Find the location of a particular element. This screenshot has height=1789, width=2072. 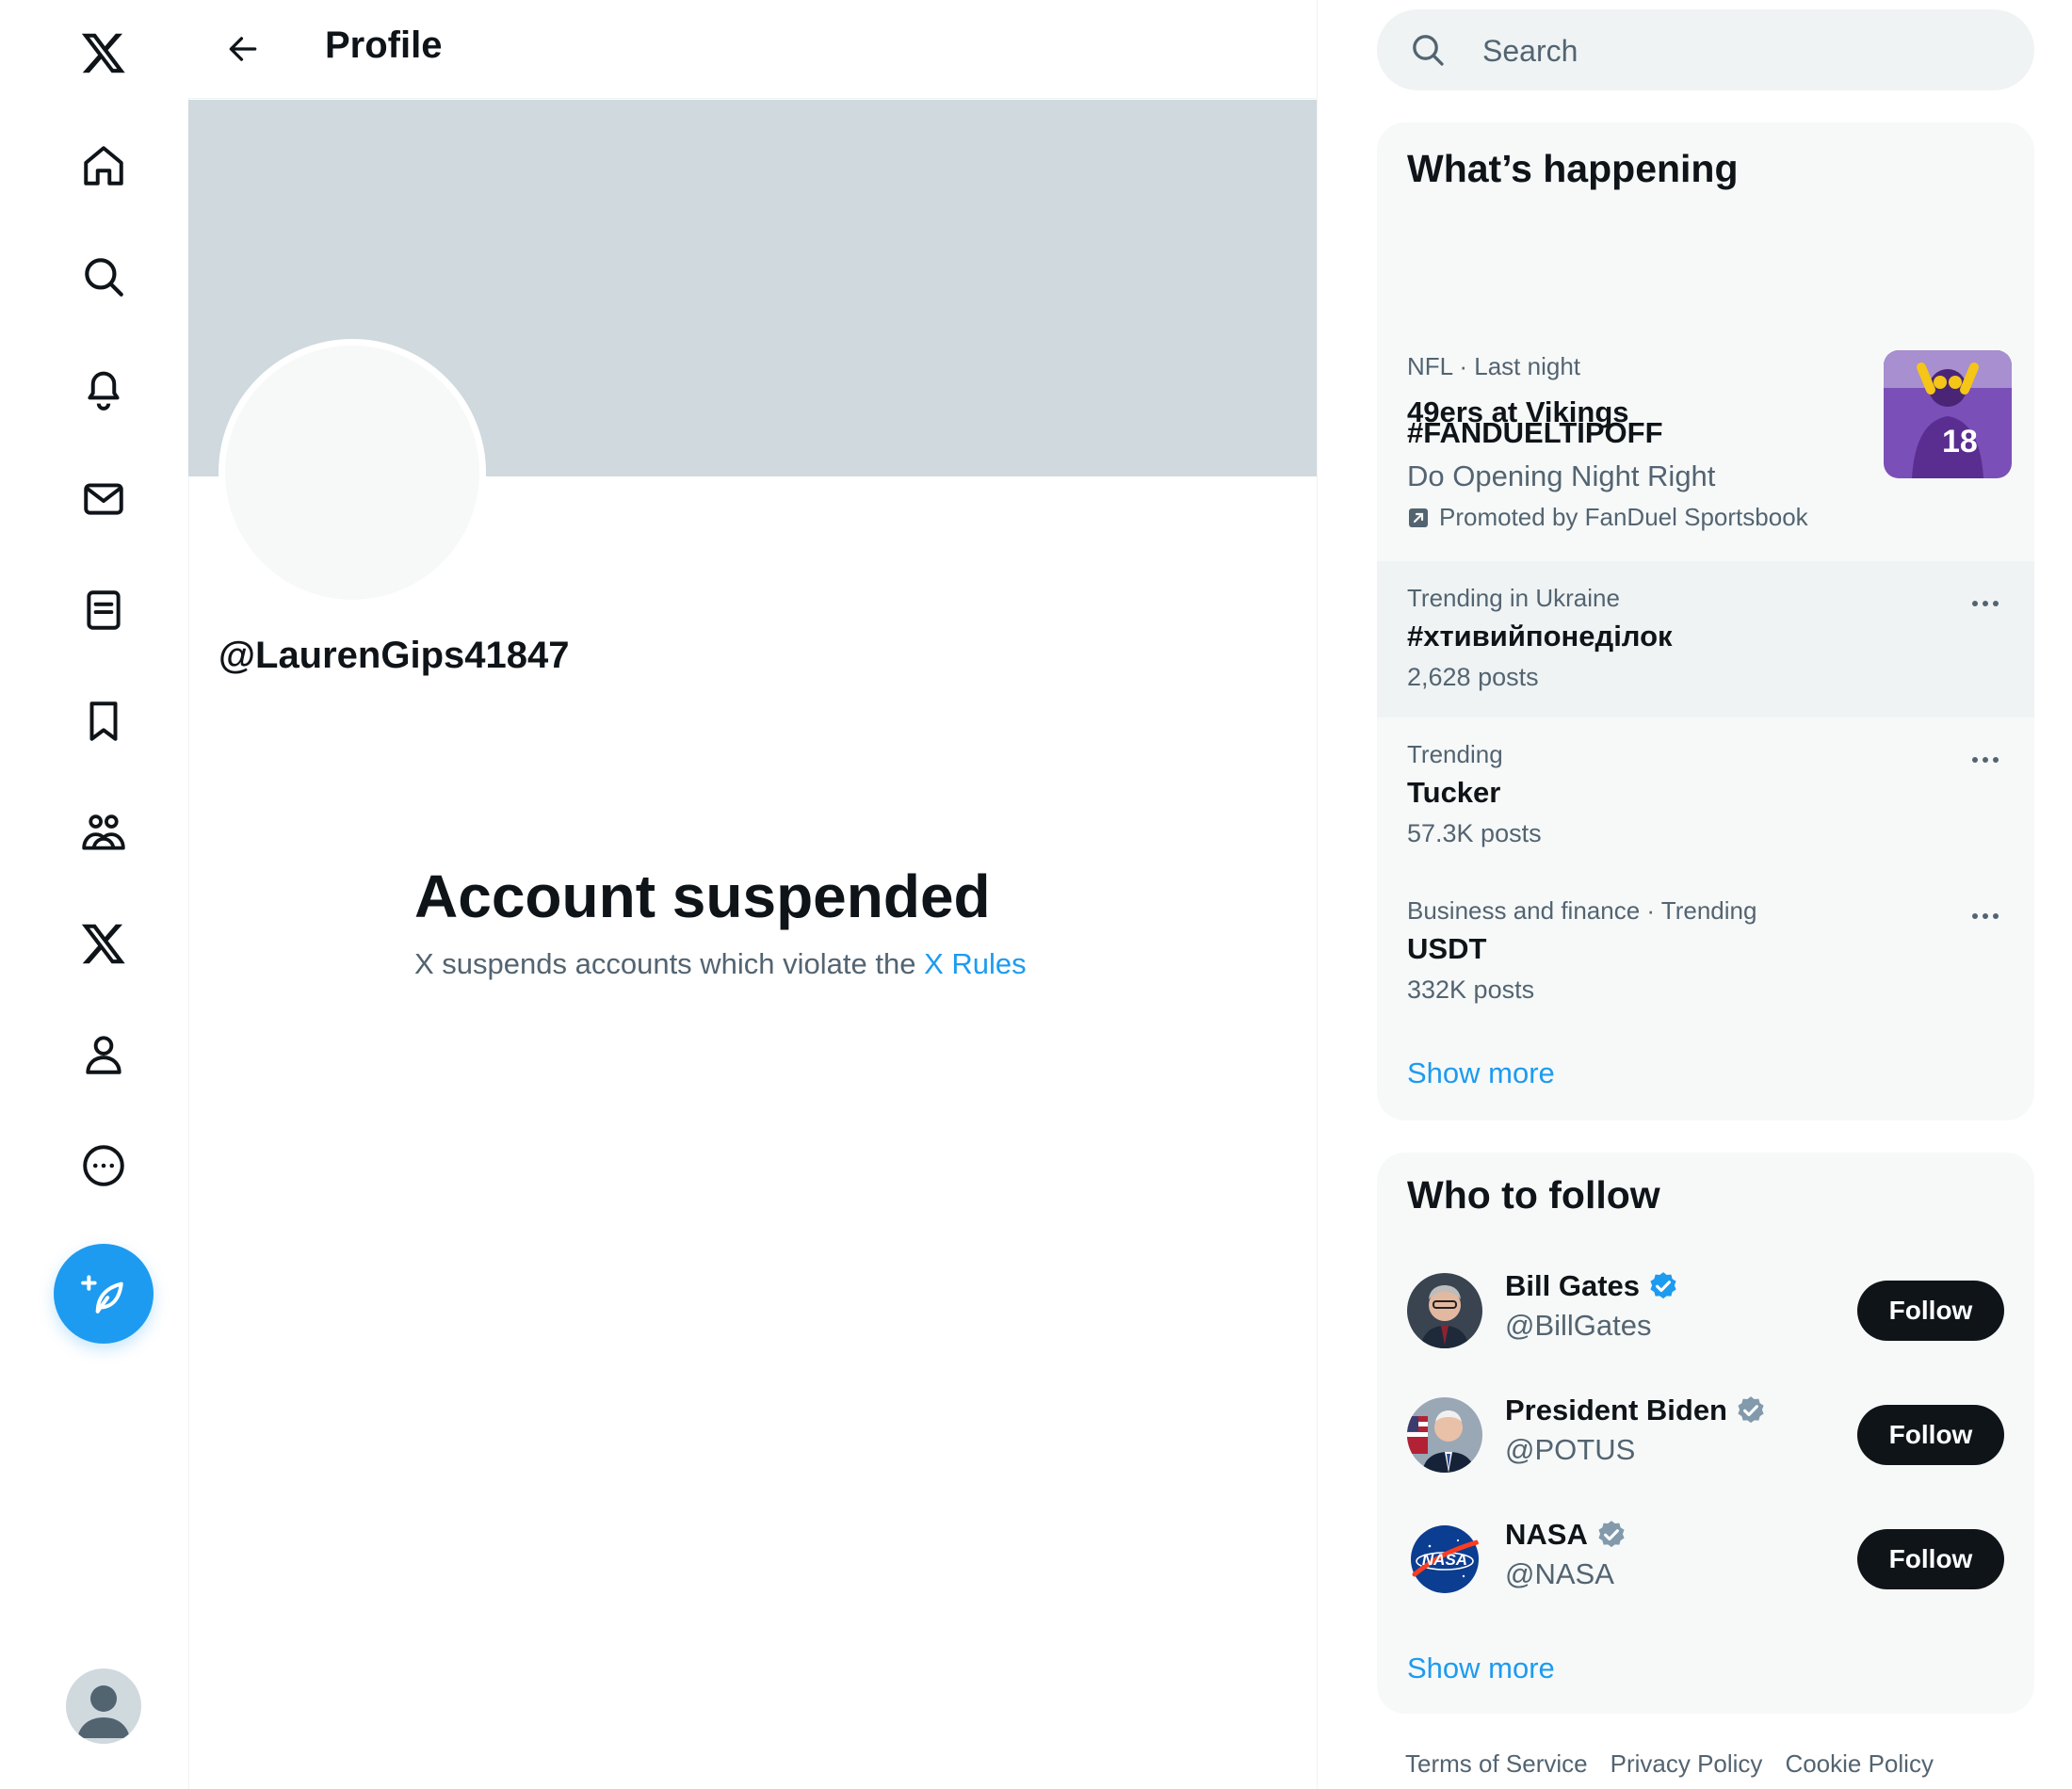

suggestion-name: Bill Gates is located at coordinates (1592, 1286).